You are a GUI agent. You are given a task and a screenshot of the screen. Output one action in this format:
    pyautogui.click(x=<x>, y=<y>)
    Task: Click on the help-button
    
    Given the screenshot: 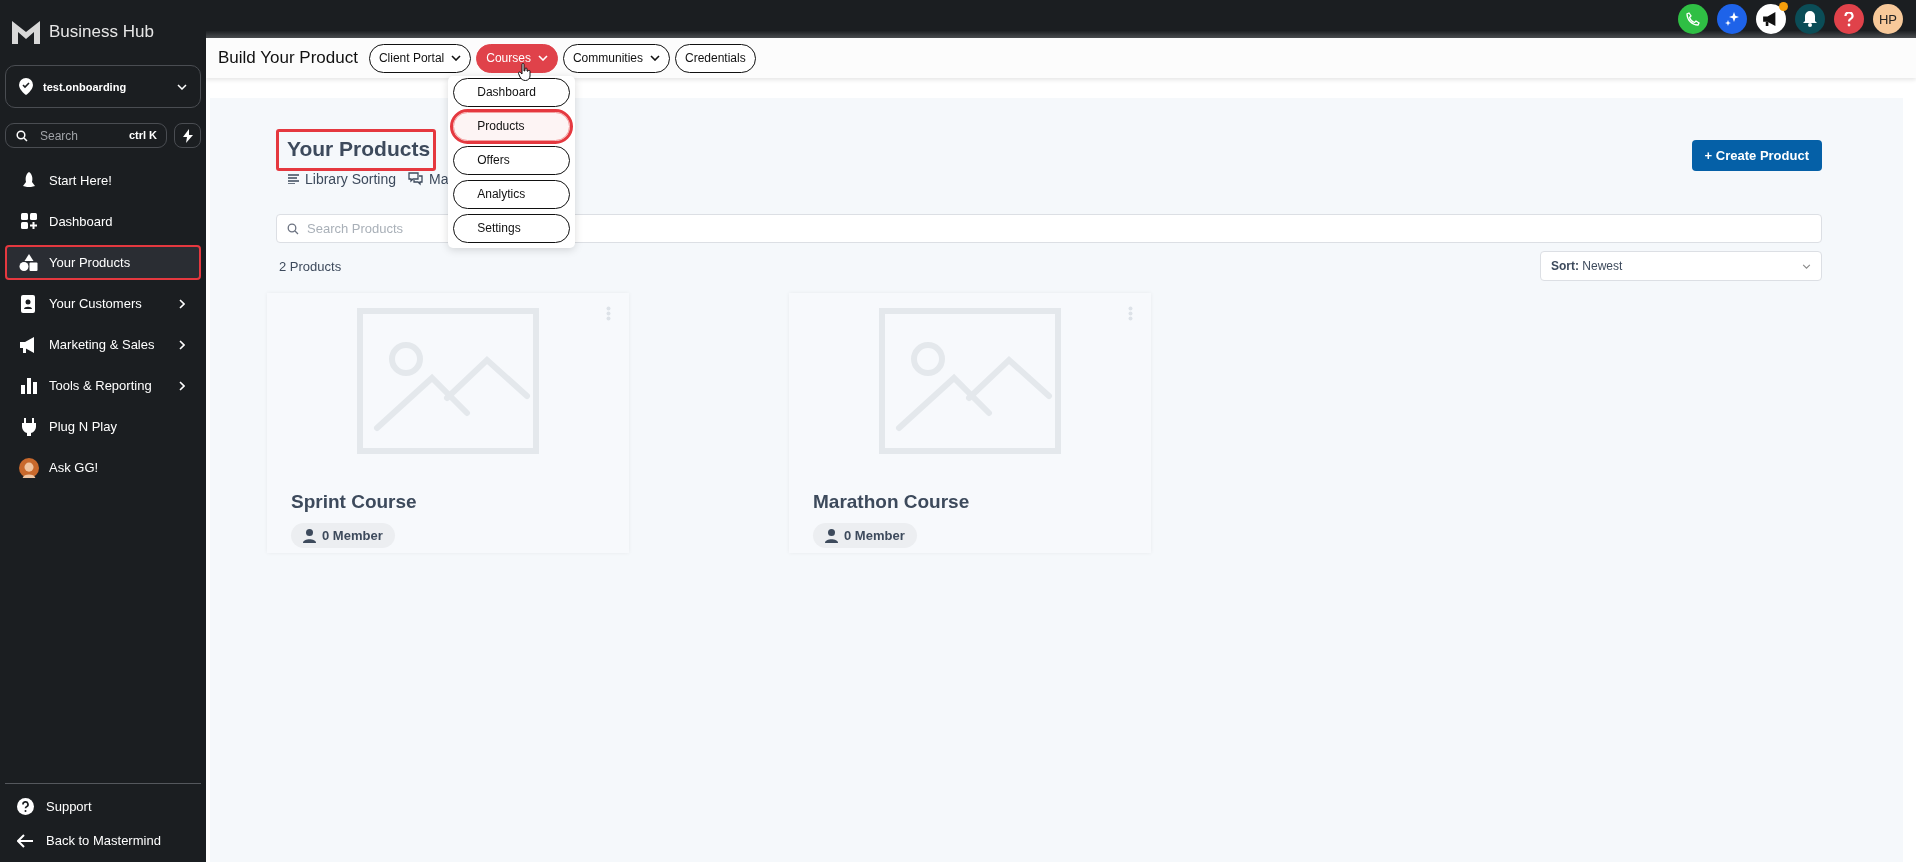 What is the action you would take?
    pyautogui.click(x=1849, y=19)
    